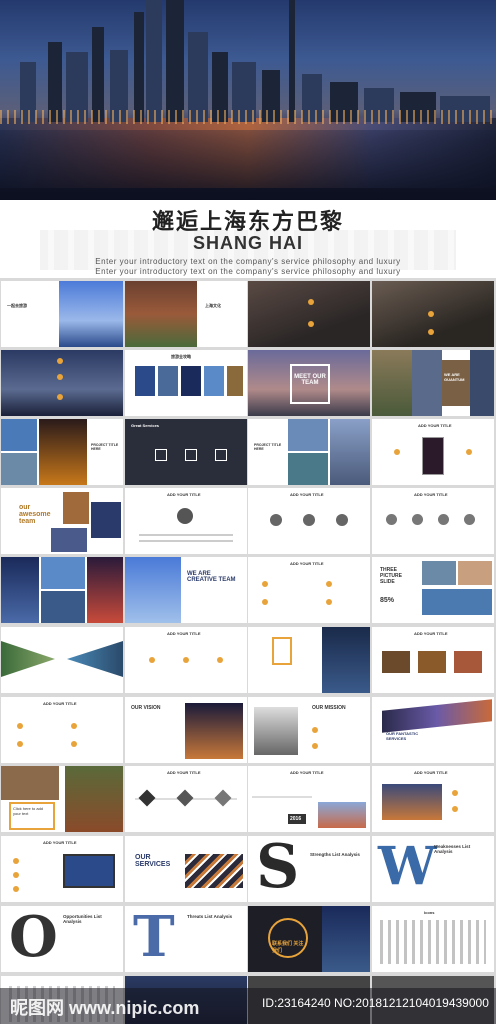  Describe the element at coordinates (62, 939) in the screenshot. I see `slide-thumbnail: O Opportunities List Analysis` at that location.